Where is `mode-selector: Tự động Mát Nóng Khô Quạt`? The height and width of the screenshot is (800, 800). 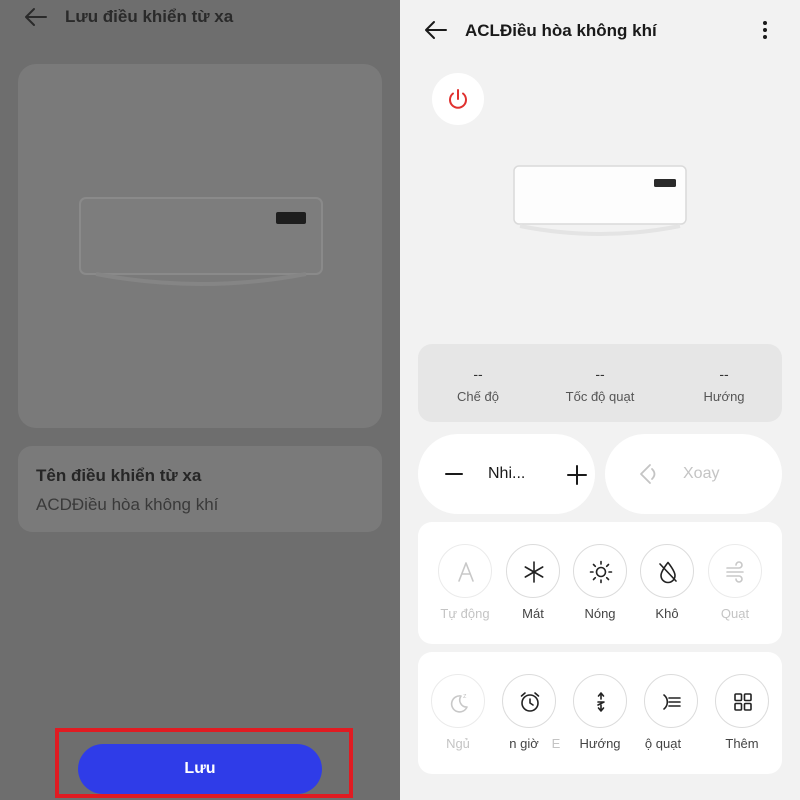 mode-selector: Tự động Mát Nóng Khô Quạt is located at coordinates (600, 583).